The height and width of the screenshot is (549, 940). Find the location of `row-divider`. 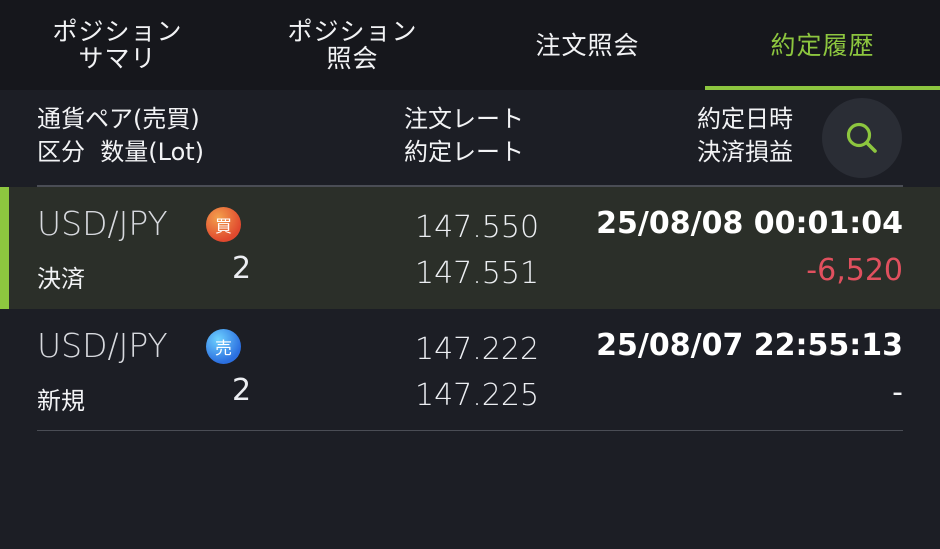

row-divider is located at coordinates (470, 430).